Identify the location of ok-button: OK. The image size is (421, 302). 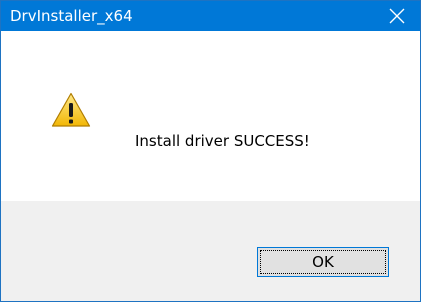
(323, 262).